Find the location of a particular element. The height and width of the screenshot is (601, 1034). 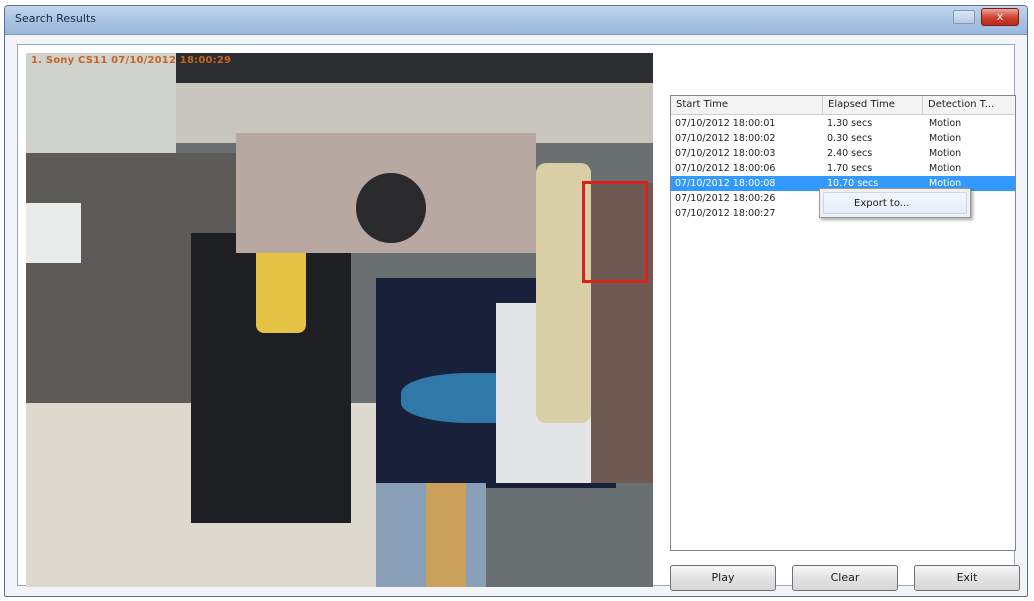

table-row: 07/10/2012 18:00:02 0.30 secs Motion is located at coordinates (843, 138).